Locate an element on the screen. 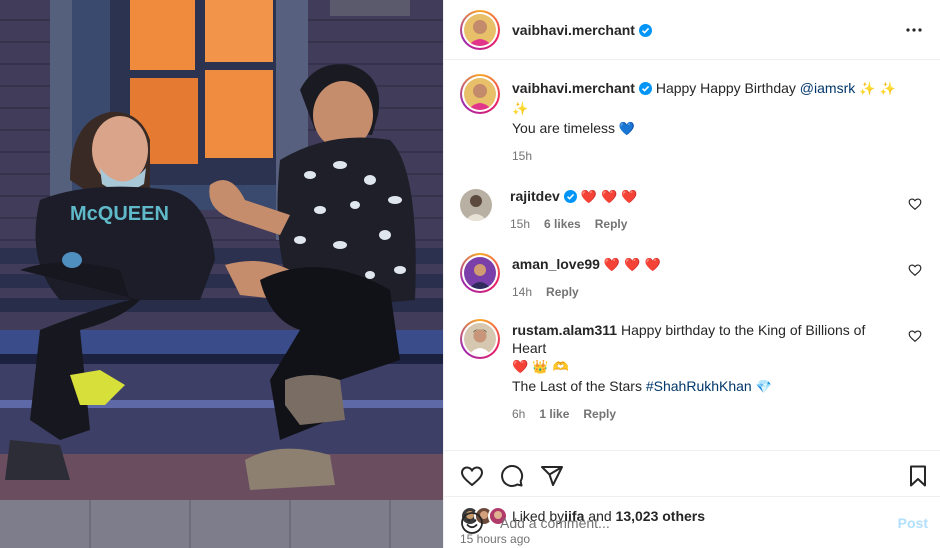 The height and width of the screenshot is (548, 940). add-comment-bar: Post is located at coordinates (692, 522).